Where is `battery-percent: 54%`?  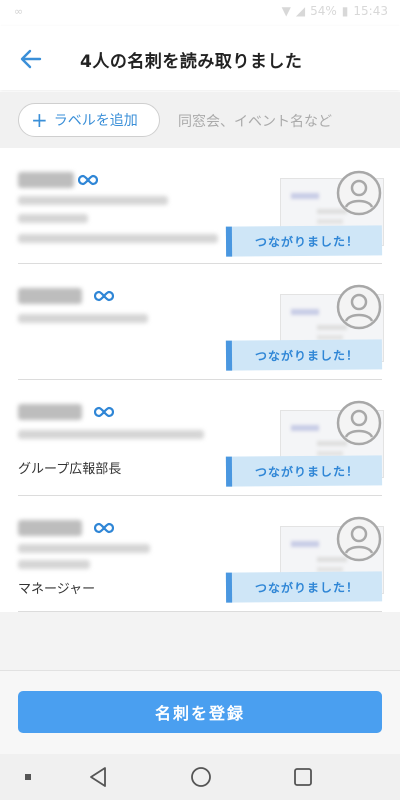 battery-percent: 54% is located at coordinates (323, 11).